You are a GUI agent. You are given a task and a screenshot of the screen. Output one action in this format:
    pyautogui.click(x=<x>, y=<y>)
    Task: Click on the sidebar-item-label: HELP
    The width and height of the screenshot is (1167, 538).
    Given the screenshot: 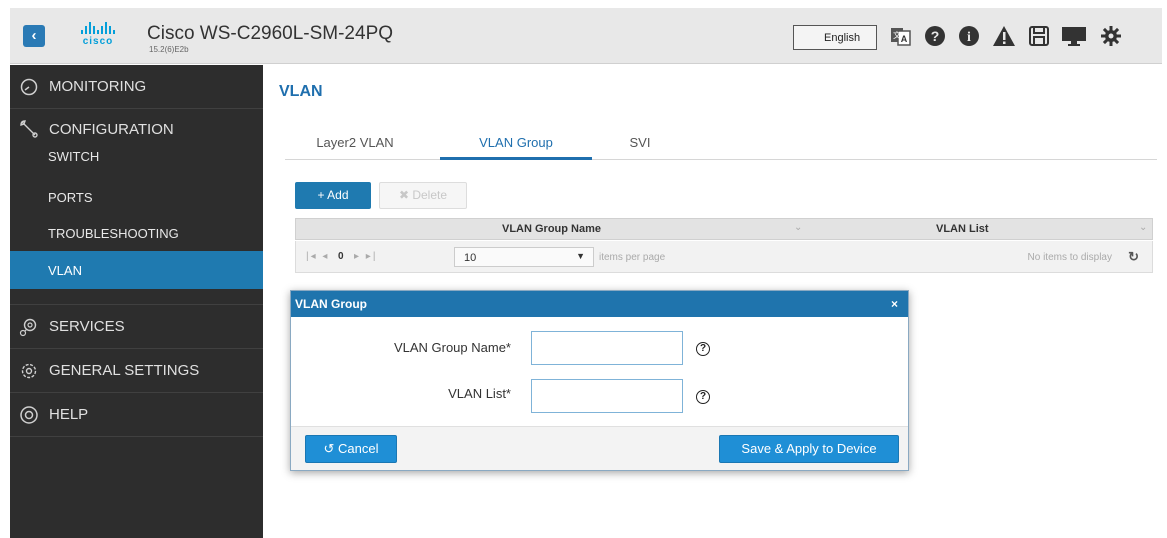 What is the action you would take?
    pyautogui.click(x=69, y=414)
    